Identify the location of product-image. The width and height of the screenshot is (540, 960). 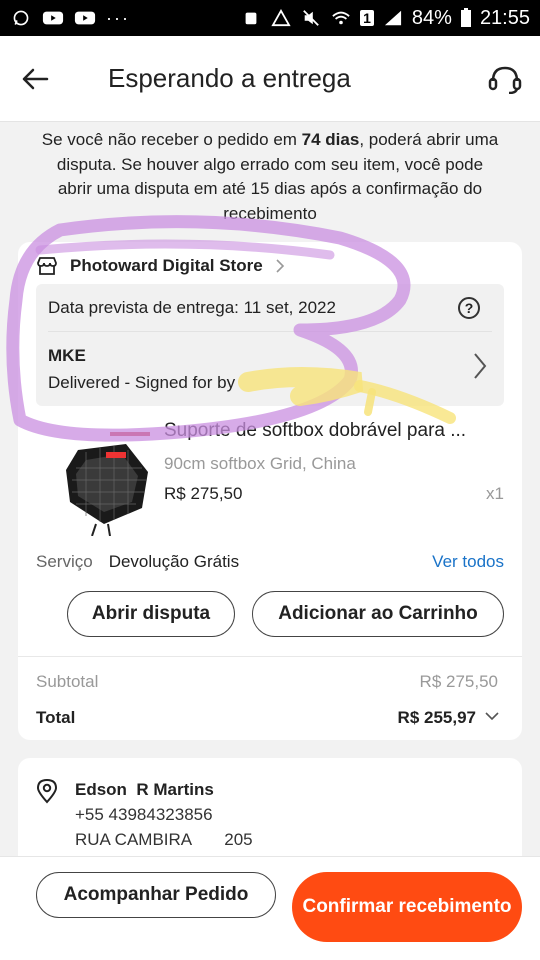
(108, 484).